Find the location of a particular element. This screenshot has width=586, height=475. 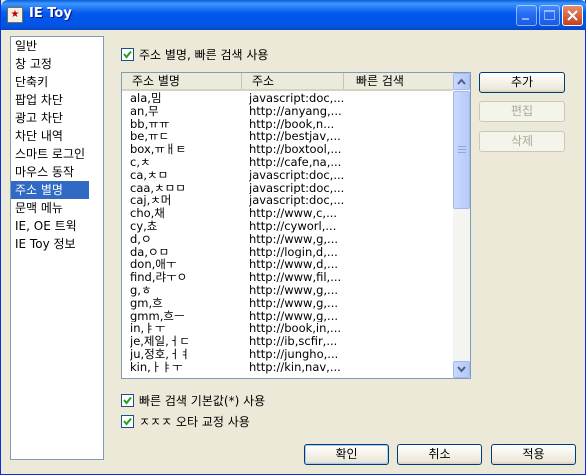

alias-cell: cy,쵸 is located at coordinates (144, 226).